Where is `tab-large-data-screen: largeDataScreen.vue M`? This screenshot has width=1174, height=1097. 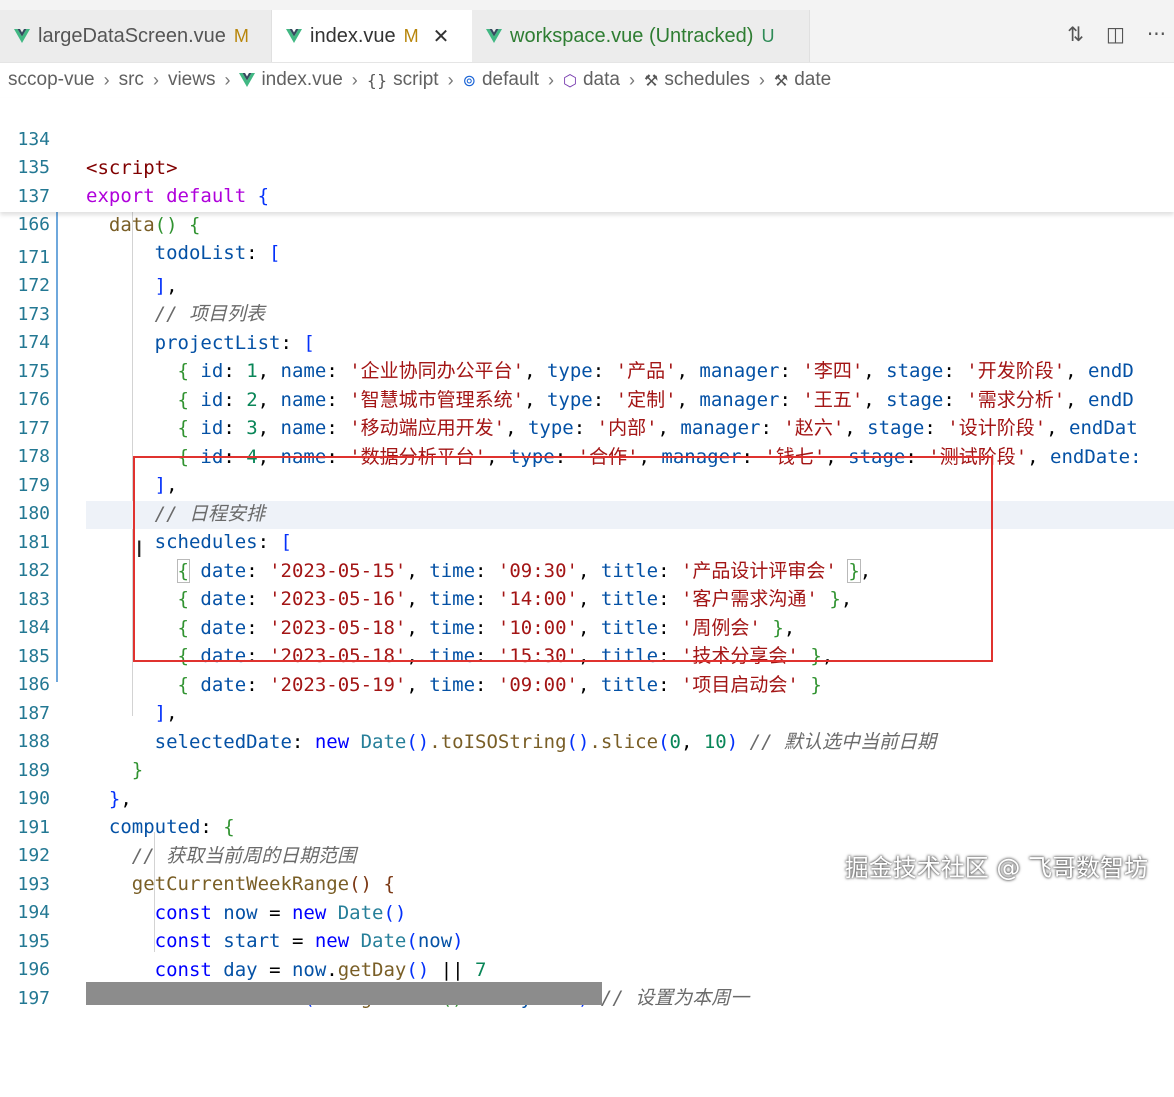
tab-large-data-screen: largeDataScreen.vue M is located at coordinates (136, 36).